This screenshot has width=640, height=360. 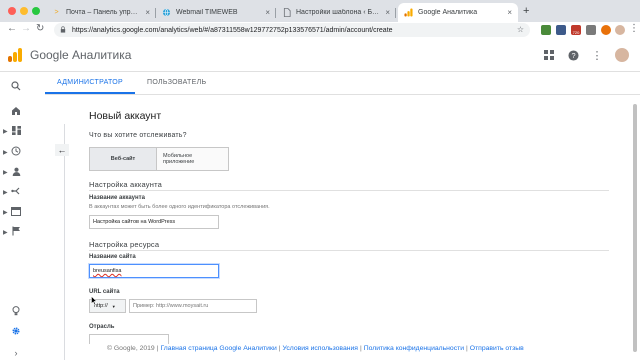 I want to click on site-name-label: Название сайта, so click(x=112, y=257).